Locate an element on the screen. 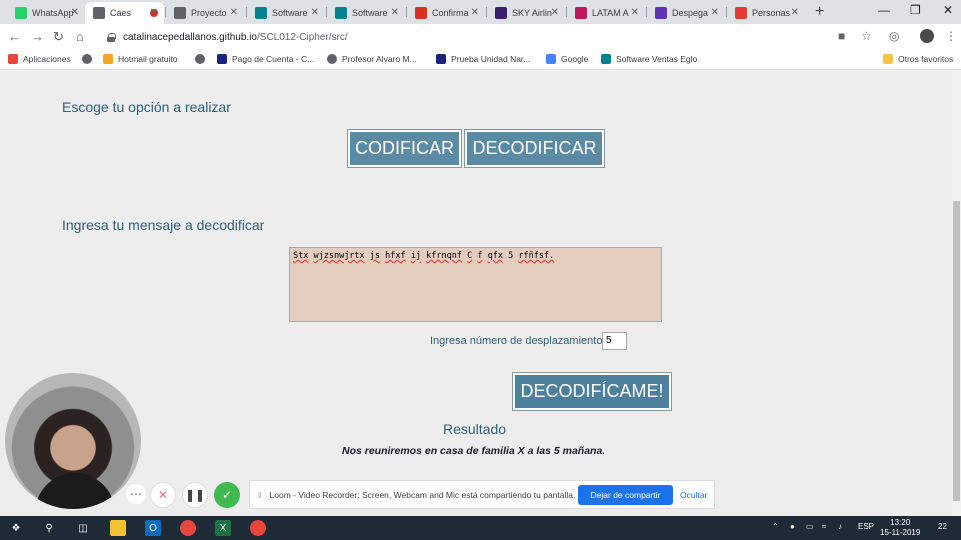 This screenshot has height=540, width=961. browser-tab: Despega ✕ is located at coordinates (686, 13).